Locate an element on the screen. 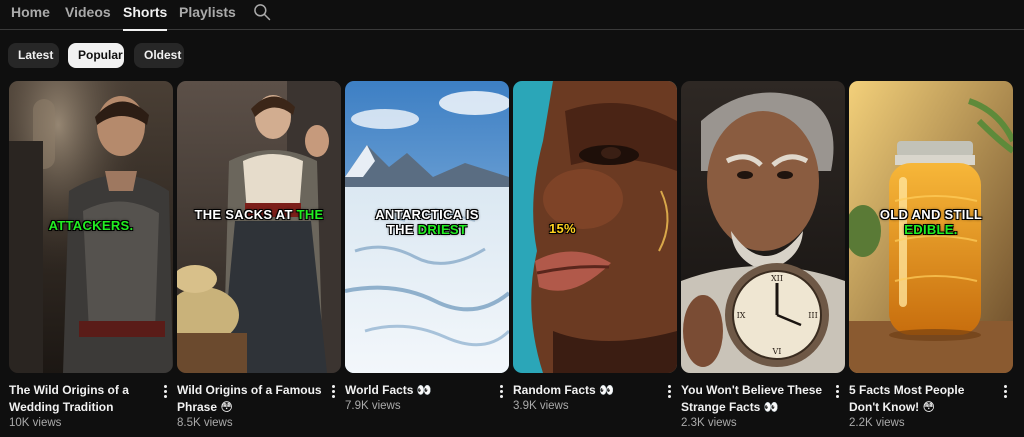 This screenshot has width=1024, height=437. thumbnail-caption: THE SACKS AT THE is located at coordinates (259, 214).